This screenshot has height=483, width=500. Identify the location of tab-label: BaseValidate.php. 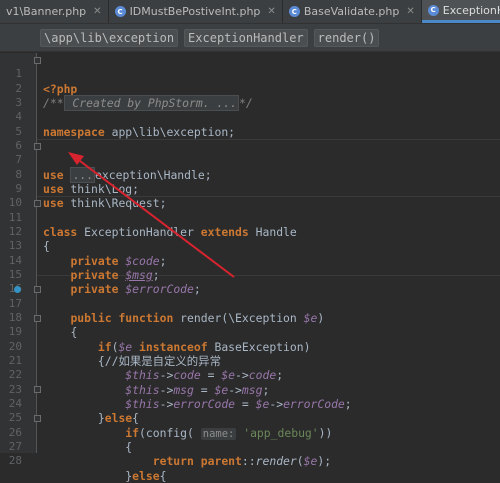
(351, 11).